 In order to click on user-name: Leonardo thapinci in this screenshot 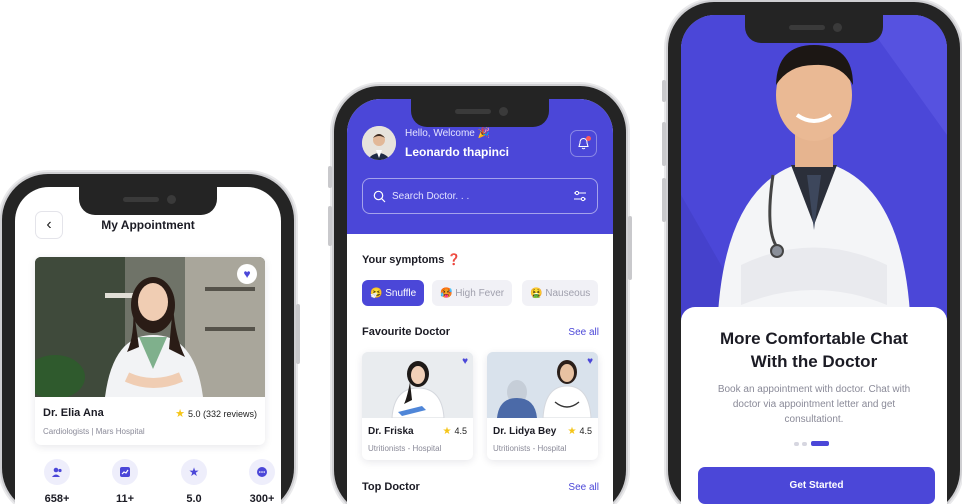, I will do `click(457, 152)`.